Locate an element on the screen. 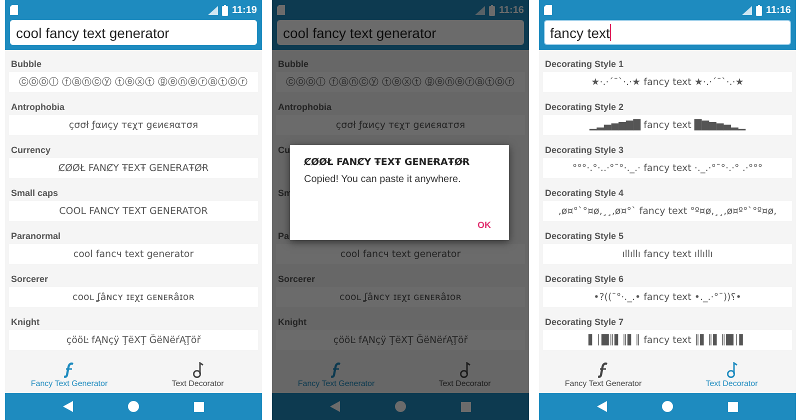 The height and width of the screenshot is (420, 797). style-name: Decorating Style 5 is located at coordinates (584, 236).